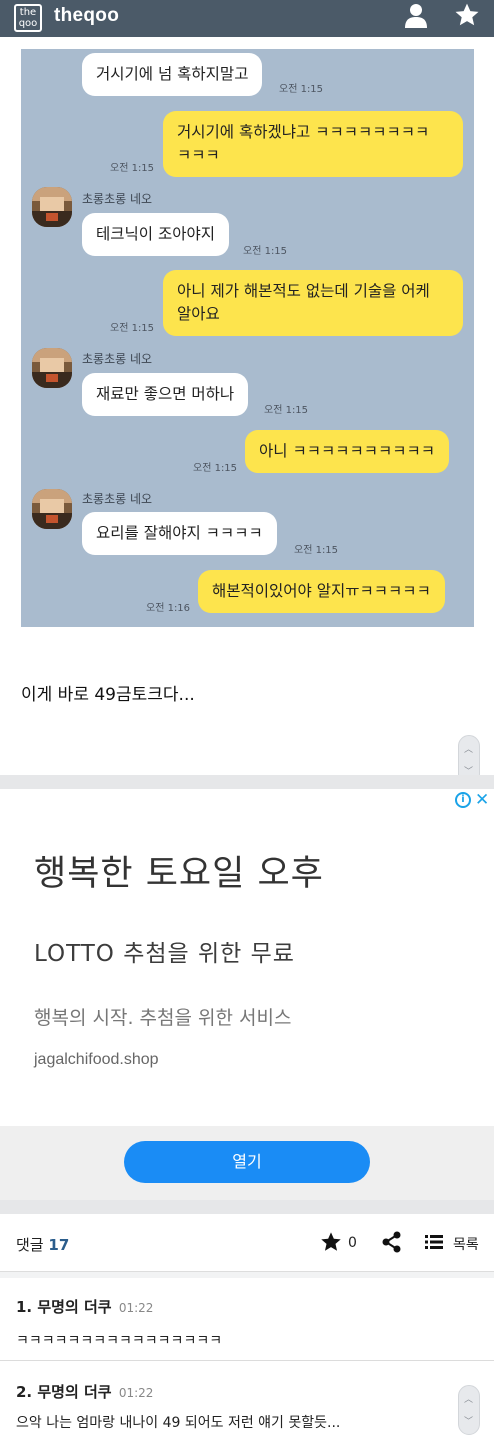 The height and width of the screenshot is (1440, 494). Describe the element at coordinates (179, 533) in the screenshot. I see `chat-bubble-left: 요리를 잘해야지 ㅋㅋㅋㅋ` at that location.